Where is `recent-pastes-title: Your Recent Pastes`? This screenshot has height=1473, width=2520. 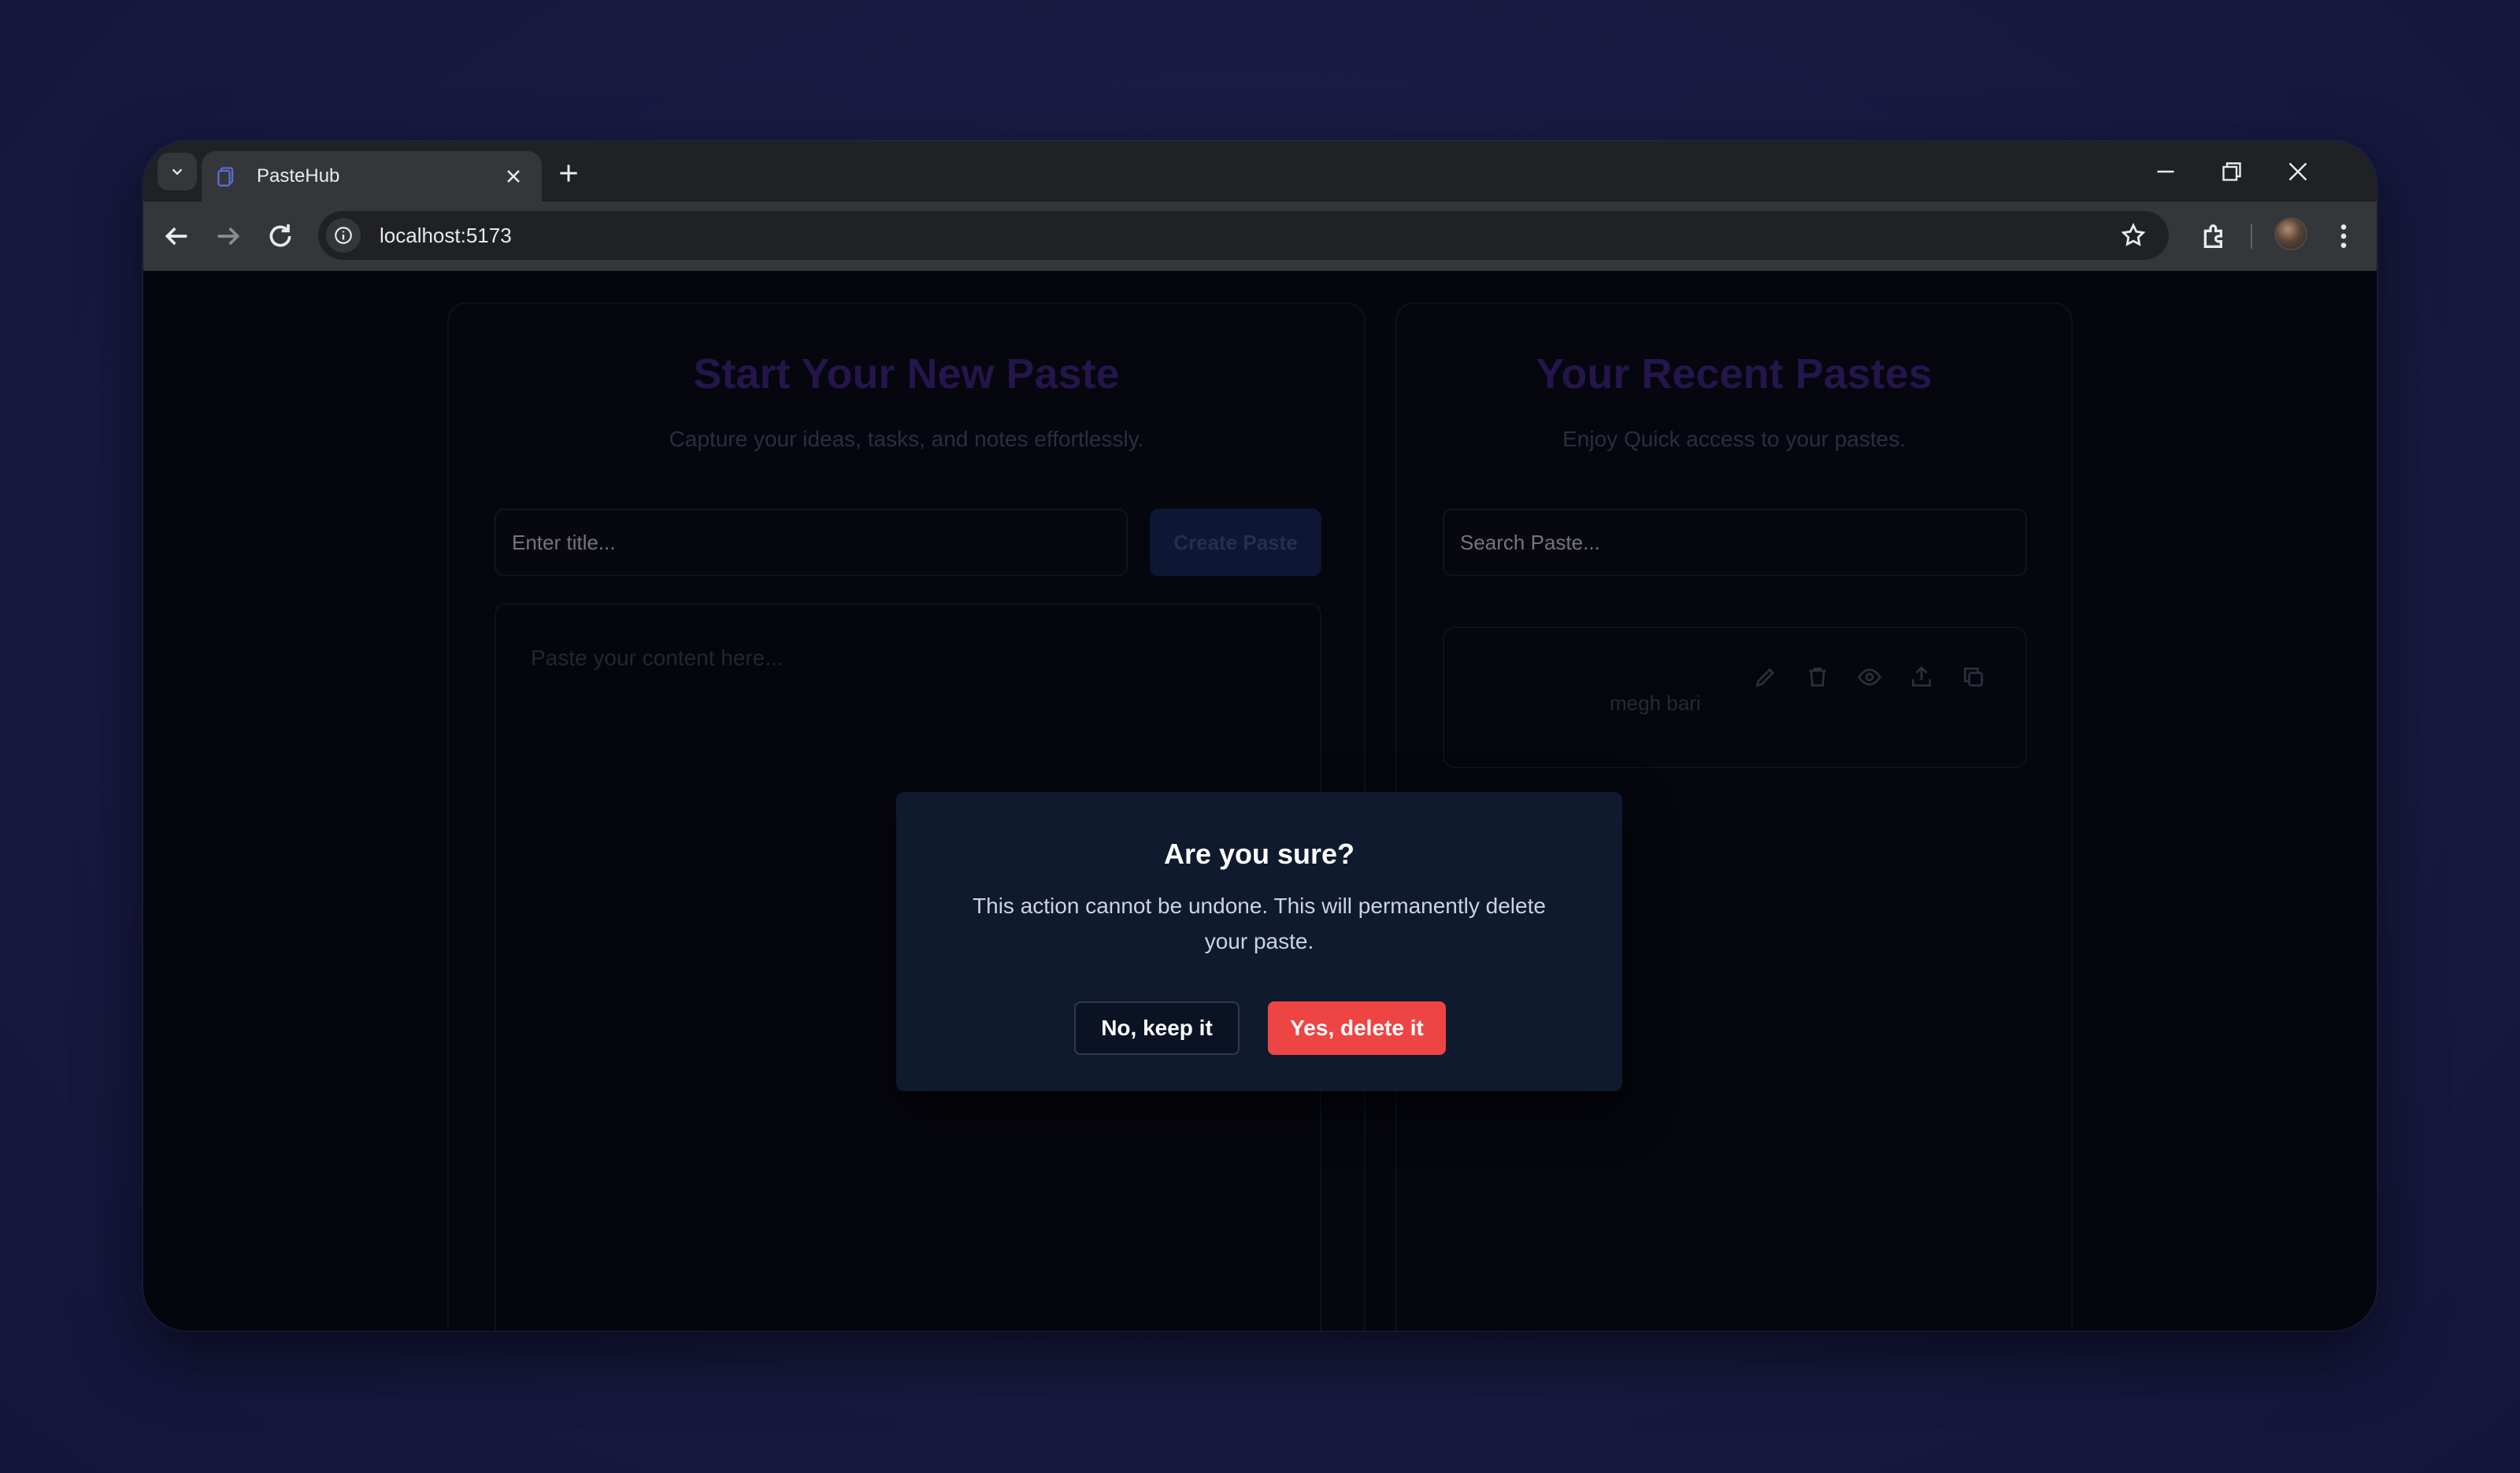 recent-pastes-title: Your Recent Pastes is located at coordinates (1734, 374).